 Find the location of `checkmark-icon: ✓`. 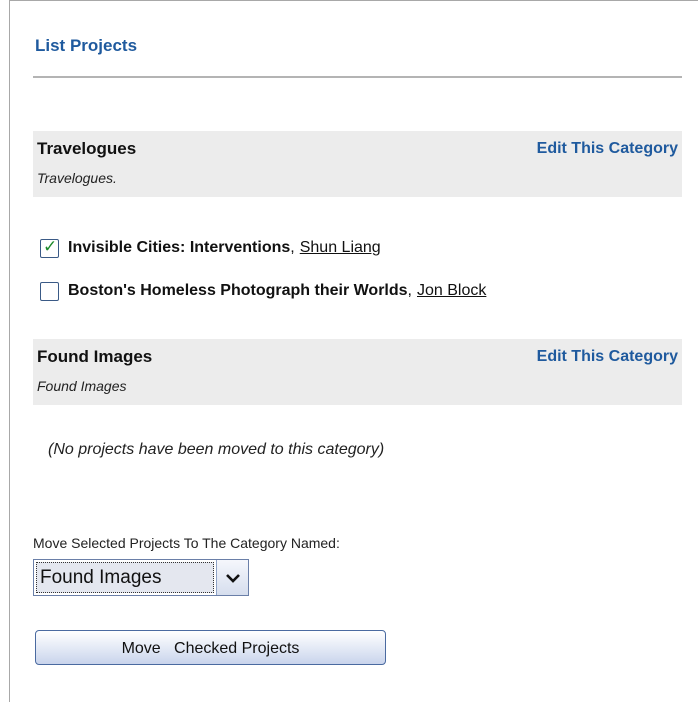

checkmark-icon: ✓ is located at coordinates (50, 246).